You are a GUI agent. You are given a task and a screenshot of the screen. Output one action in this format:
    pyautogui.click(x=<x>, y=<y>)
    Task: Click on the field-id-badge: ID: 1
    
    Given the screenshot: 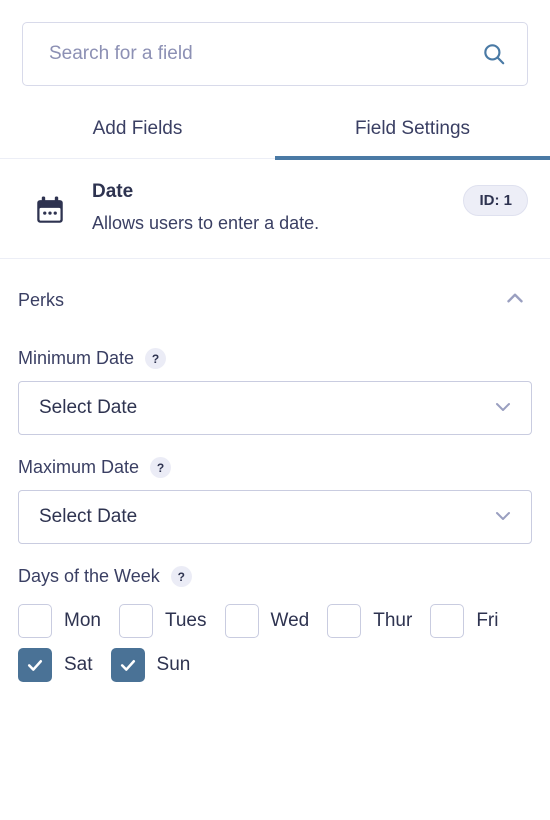 What is the action you would take?
    pyautogui.click(x=495, y=200)
    